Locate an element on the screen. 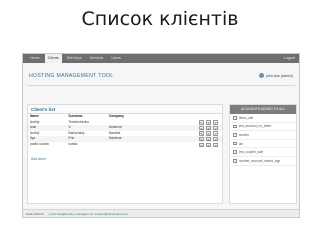  user-label: john.doe (admin) is located at coordinates (279, 75).